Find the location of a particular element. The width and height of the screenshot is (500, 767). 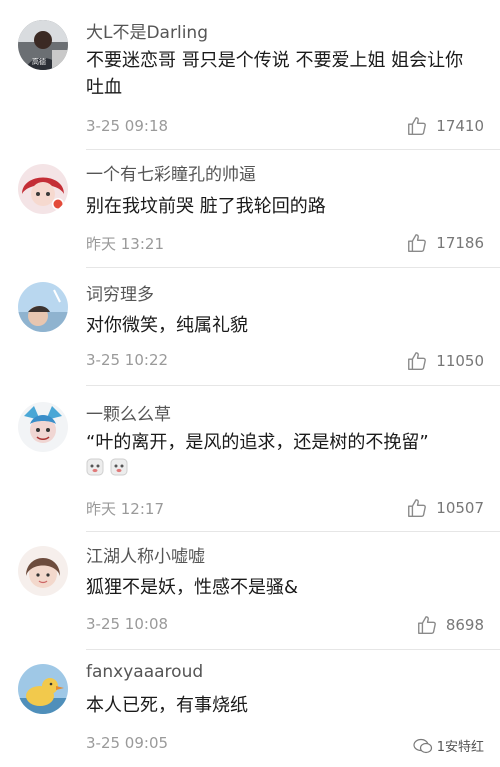

comment-text: 狐狸不是妖，性感不是骚& is located at coordinates (192, 587).